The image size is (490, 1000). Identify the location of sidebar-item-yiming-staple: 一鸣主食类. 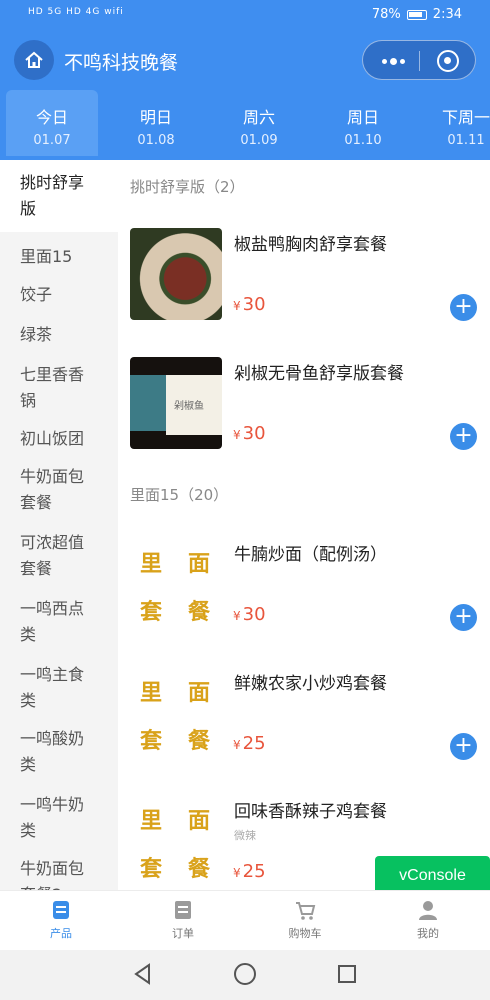
(59, 682).